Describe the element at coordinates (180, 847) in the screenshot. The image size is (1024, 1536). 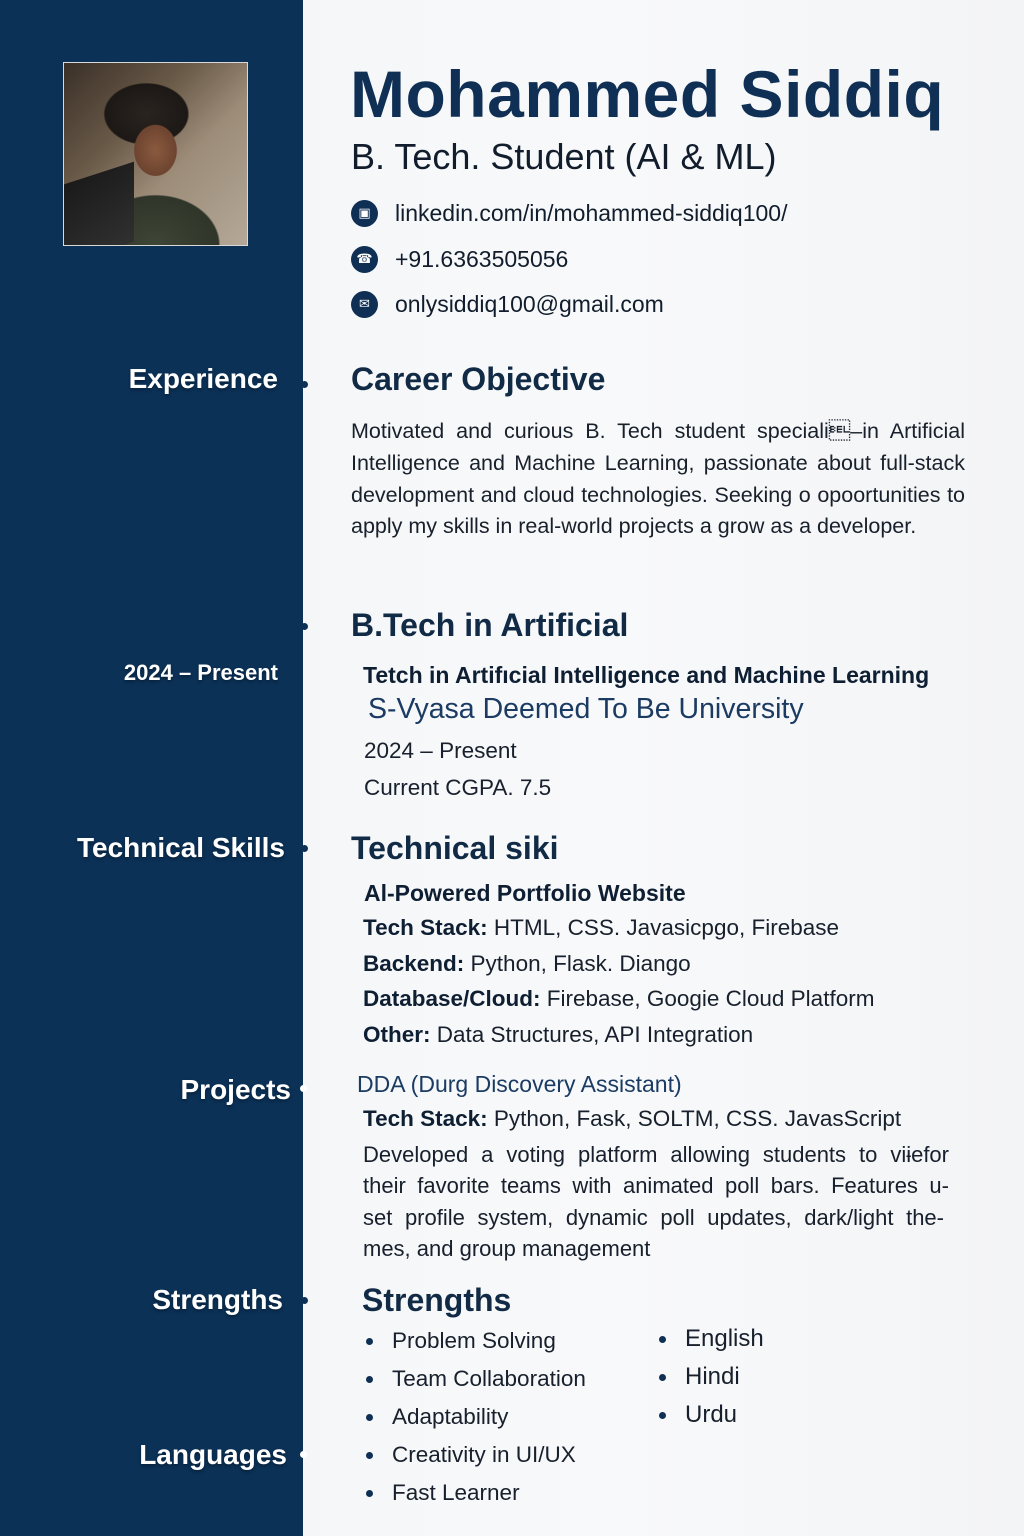
I see `sidebar-label-technical-skills: Technical Skills` at that location.